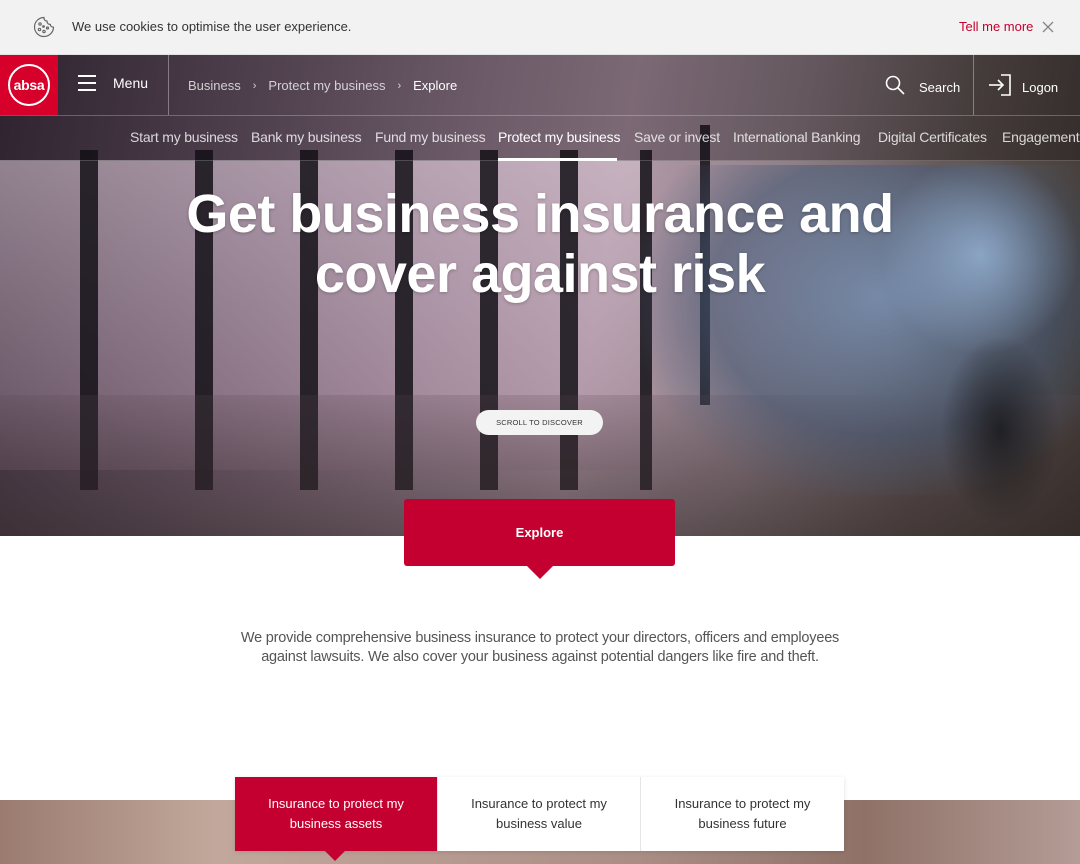  What do you see at coordinates (940, 87) in the screenshot?
I see `search-label: Search` at bounding box center [940, 87].